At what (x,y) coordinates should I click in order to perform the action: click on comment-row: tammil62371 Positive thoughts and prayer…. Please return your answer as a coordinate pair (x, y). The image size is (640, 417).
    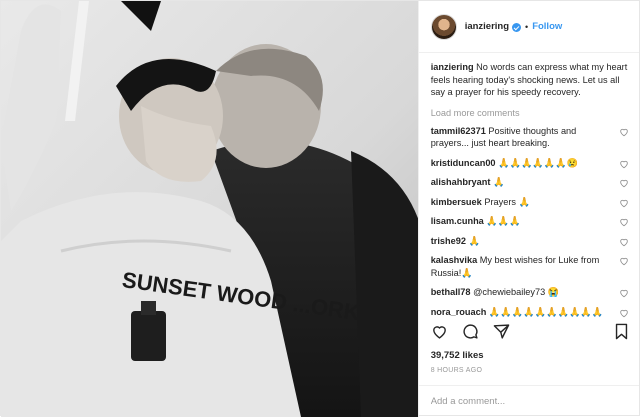
    Looking at the image, I should click on (530, 137).